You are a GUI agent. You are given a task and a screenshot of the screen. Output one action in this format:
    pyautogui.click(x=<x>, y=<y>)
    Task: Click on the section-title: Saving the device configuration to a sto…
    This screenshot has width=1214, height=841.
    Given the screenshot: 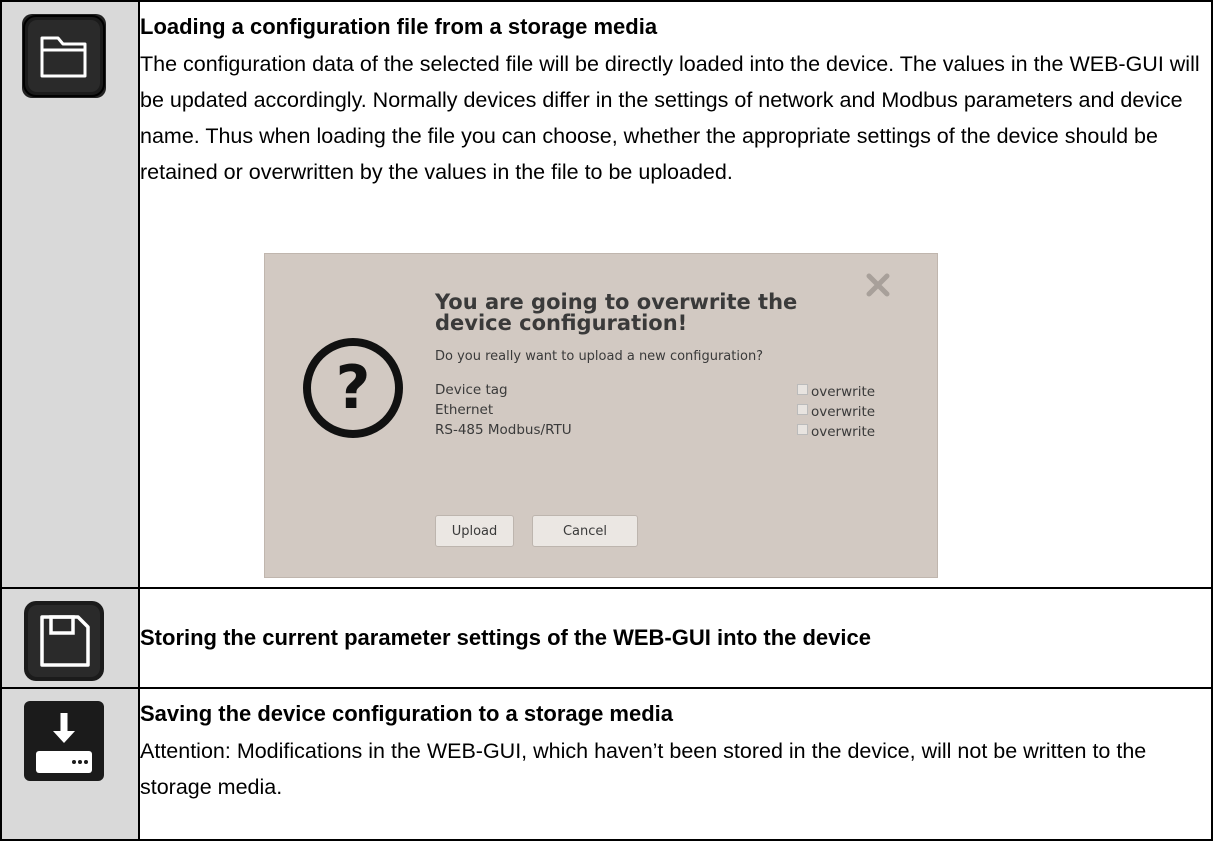 What is the action you would take?
    pyautogui.click(x=407, y=713)
    